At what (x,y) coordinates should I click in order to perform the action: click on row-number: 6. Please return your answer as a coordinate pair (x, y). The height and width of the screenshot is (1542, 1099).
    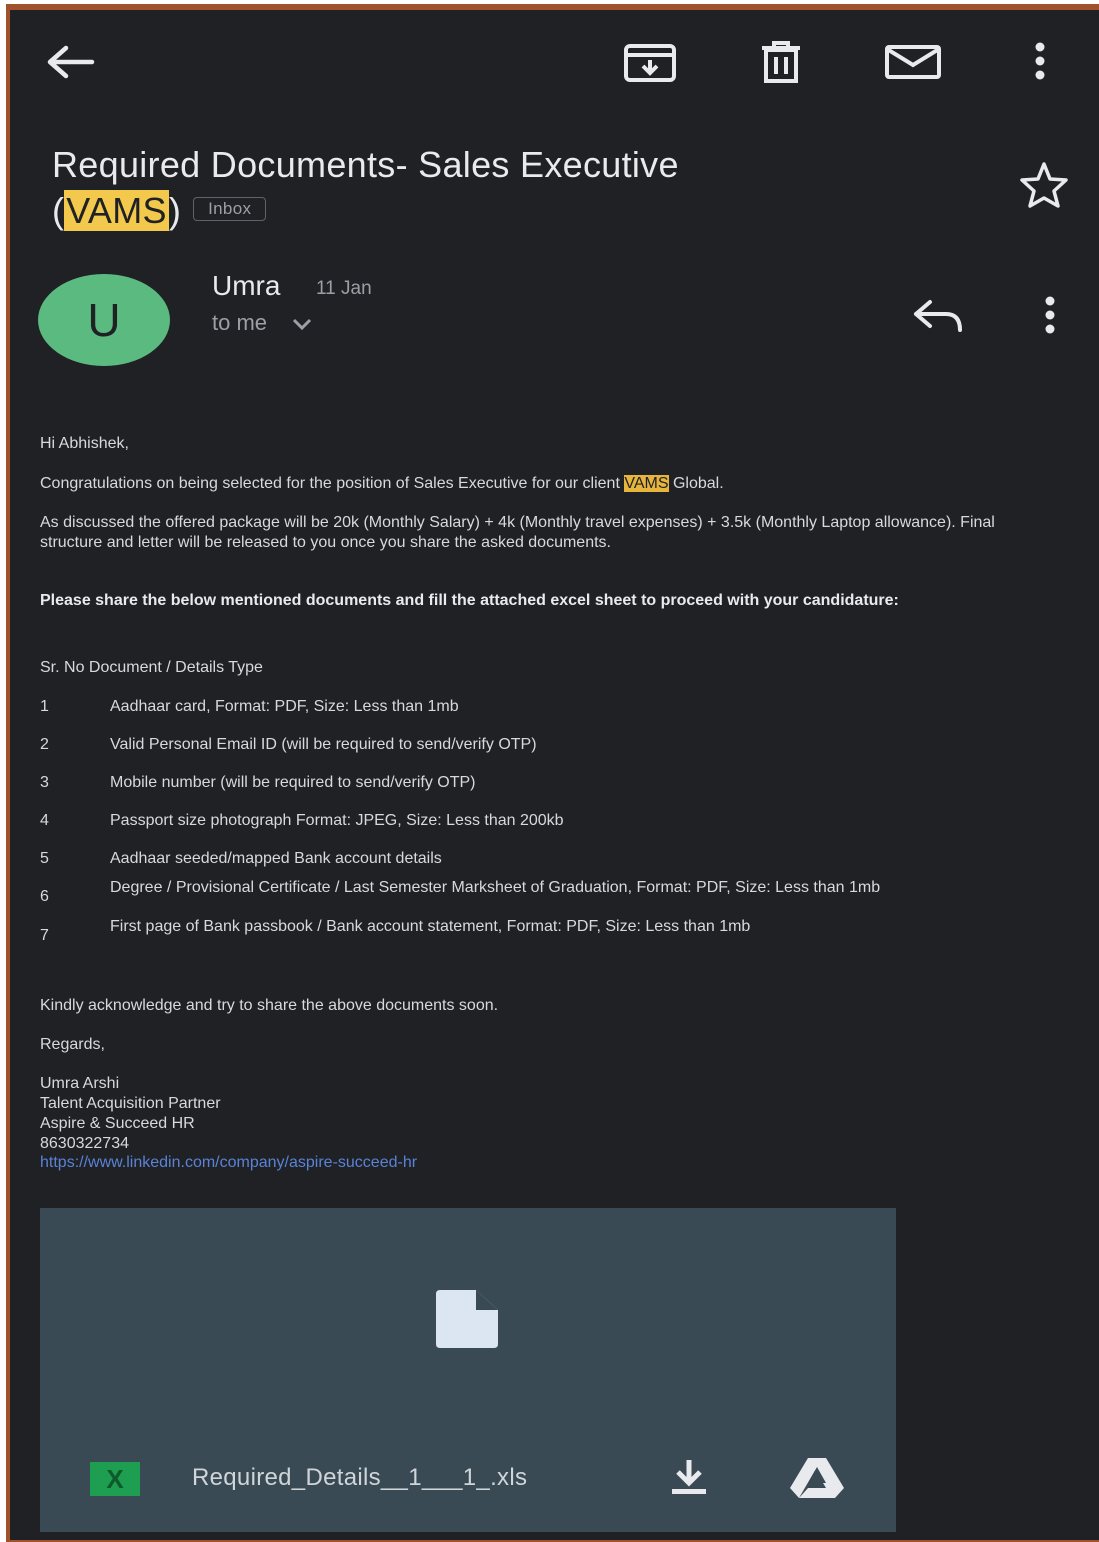
    Looking at the image, I should click on (44, 896).